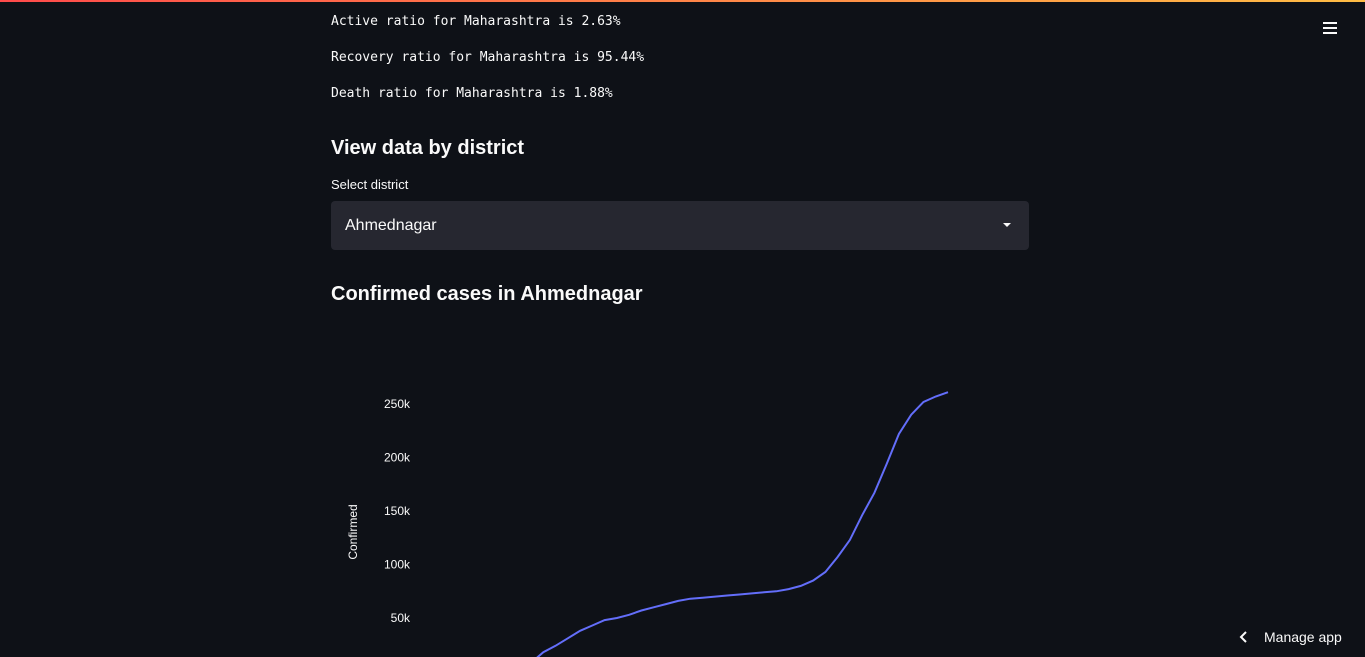 The height and width of the screenshot is (657, 1365). I want to click on y-tick-label: 100k, so click(397, 565).